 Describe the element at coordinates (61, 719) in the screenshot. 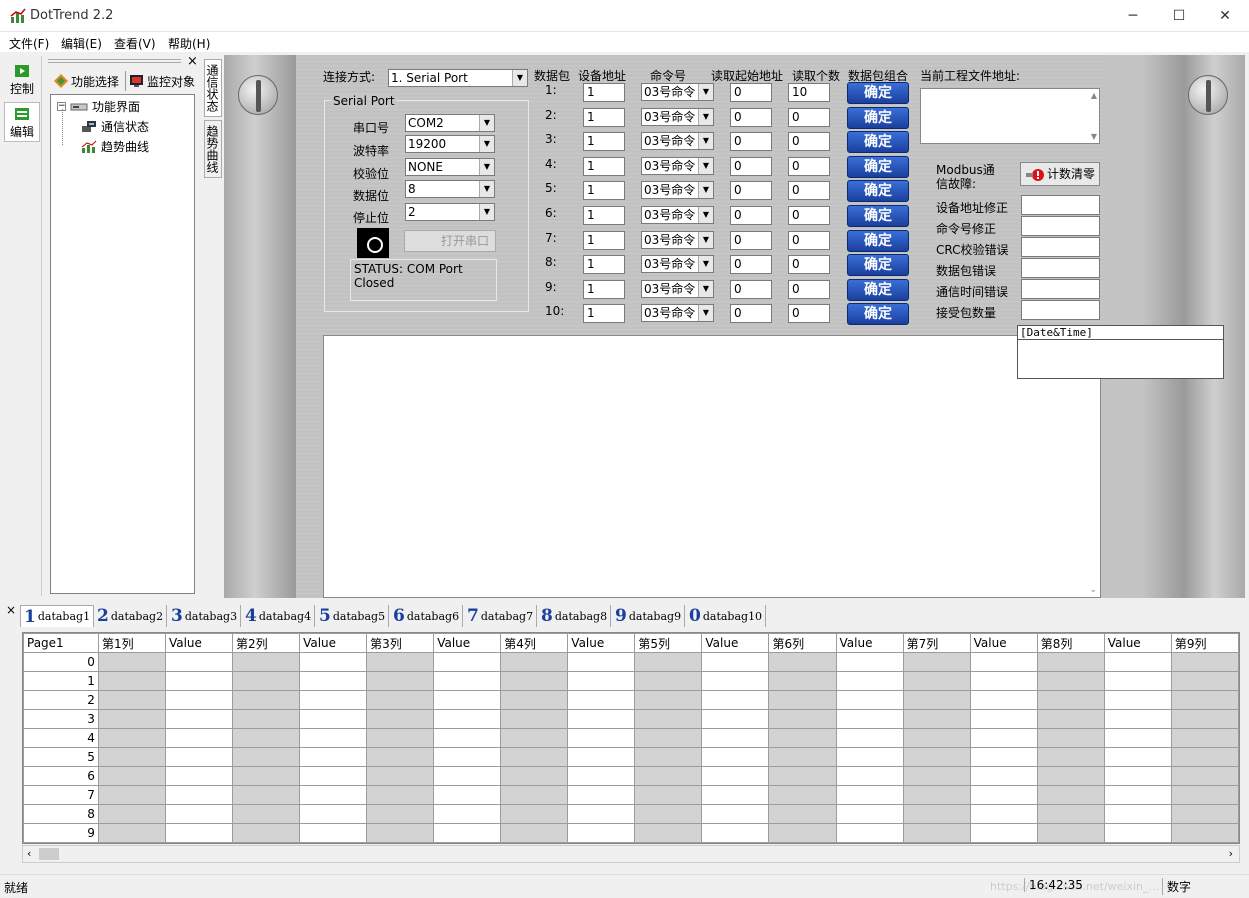

I see `row-header: 3` at that location.